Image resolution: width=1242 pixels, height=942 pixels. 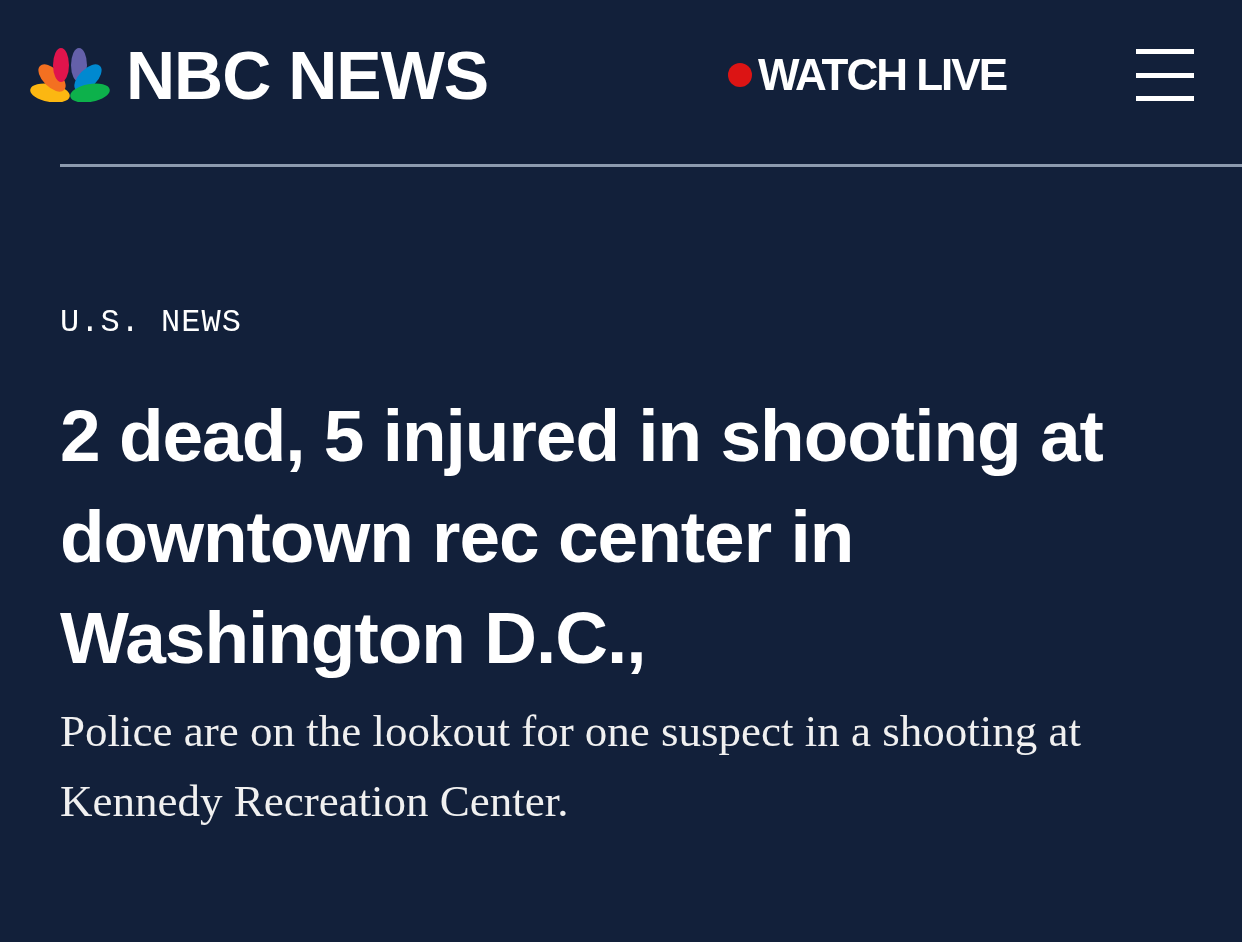 What do you see at coordinates (1165, 75) in the screenshot?
I see `menu-icon` at bounding box center [1165, 75].